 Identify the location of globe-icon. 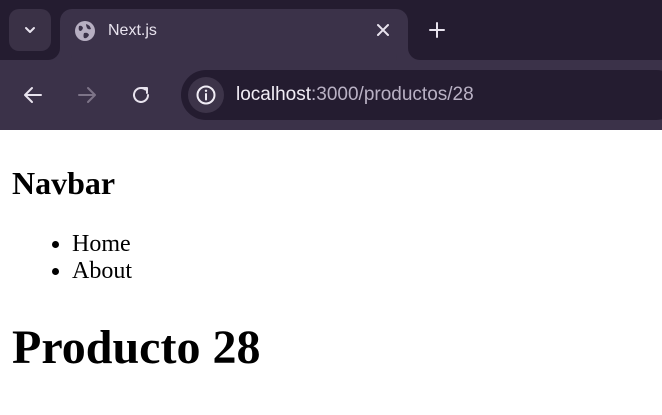
(85, 31).